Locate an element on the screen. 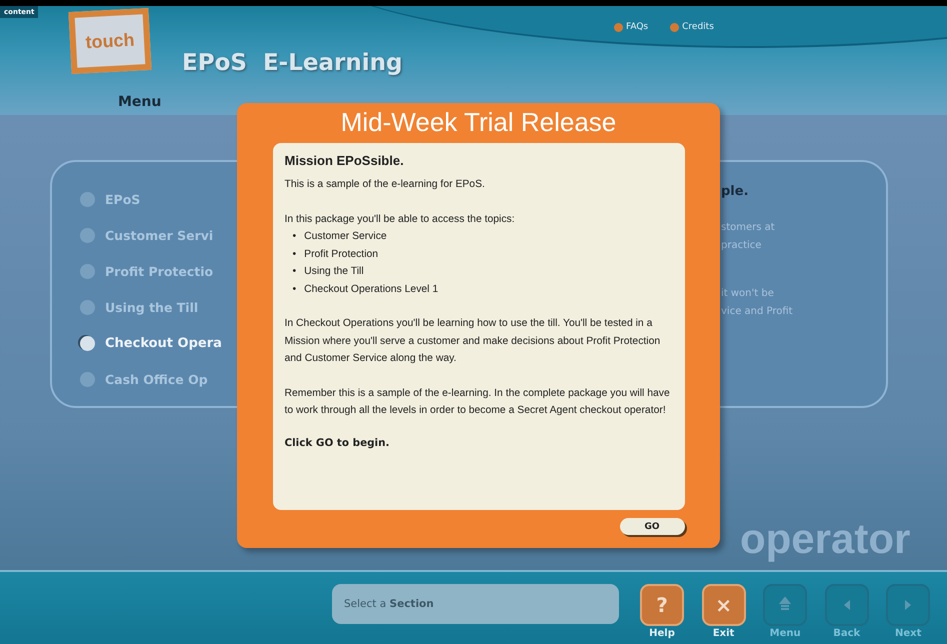 This screenshot has height=644, width=947. right-arrow-icon is located at coordinates (908, 605).